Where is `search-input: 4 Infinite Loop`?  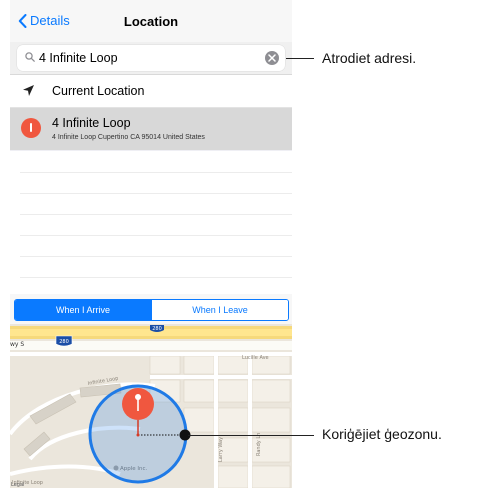 search-input: 4 Infinite Loop is located at coordinates (151, 58).